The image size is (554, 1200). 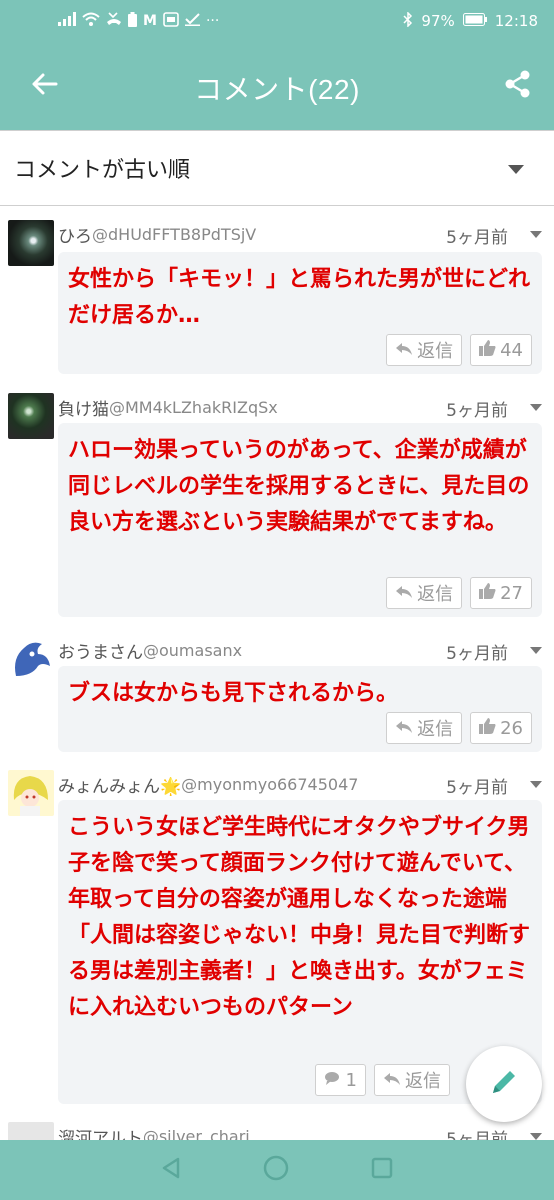 I want to click on comment-header: みょんみょん🌟 @myonmyo66745047 5ヶ月前, so click(x=301, y=785).